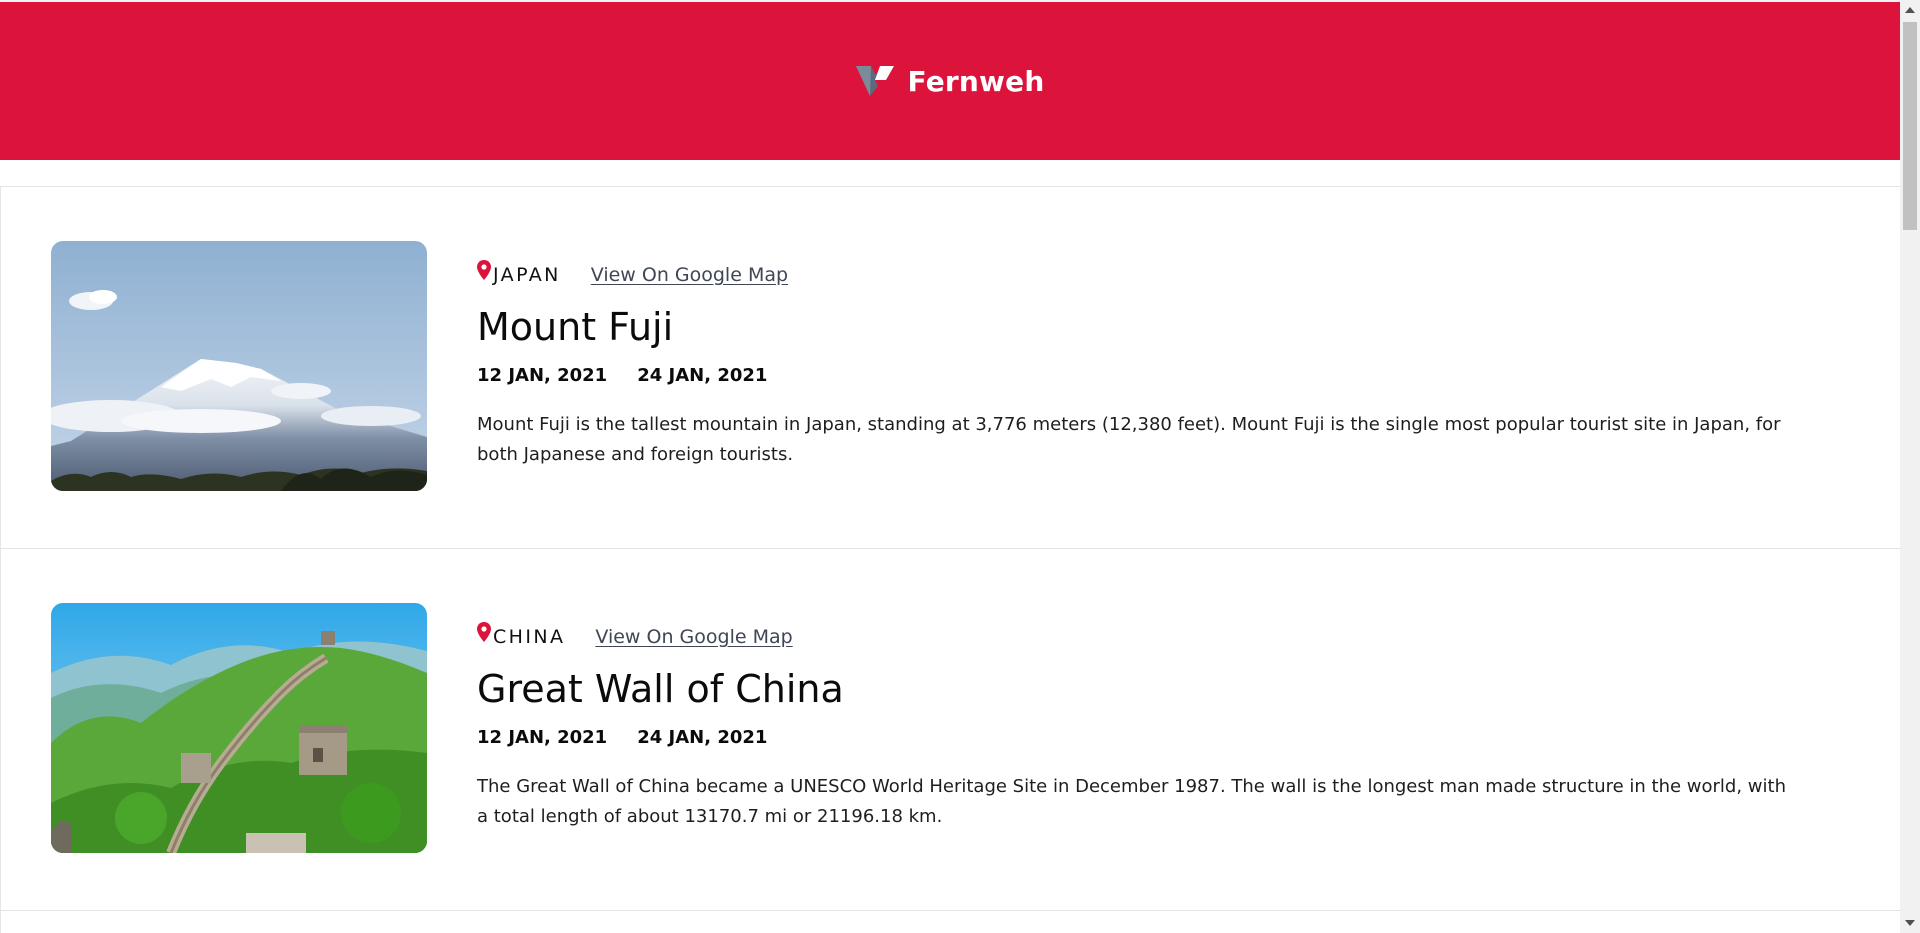 The width and height of the screenshot is (1920, 933). What do you see at coordinates (976, 81) in the screenshot?
I see `brand-name: Fernweh` at bounding box center [976, 81].